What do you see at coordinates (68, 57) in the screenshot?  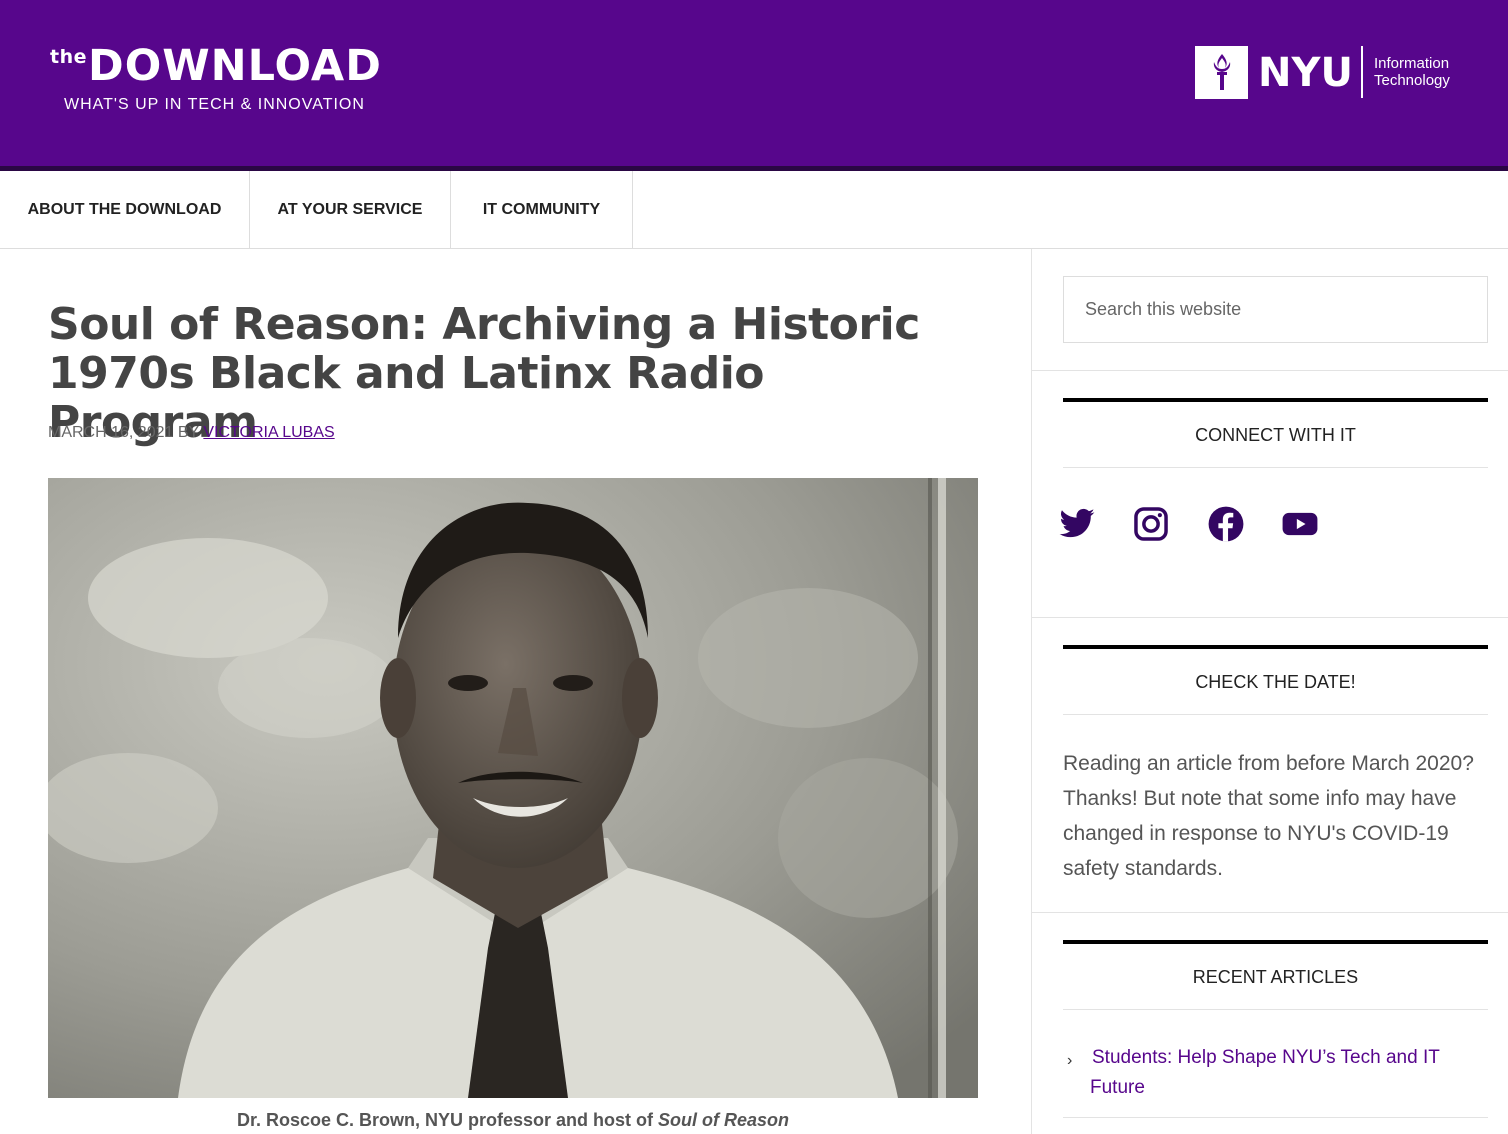 I see `brand-prefix: the` at bounding box center [68, 57].